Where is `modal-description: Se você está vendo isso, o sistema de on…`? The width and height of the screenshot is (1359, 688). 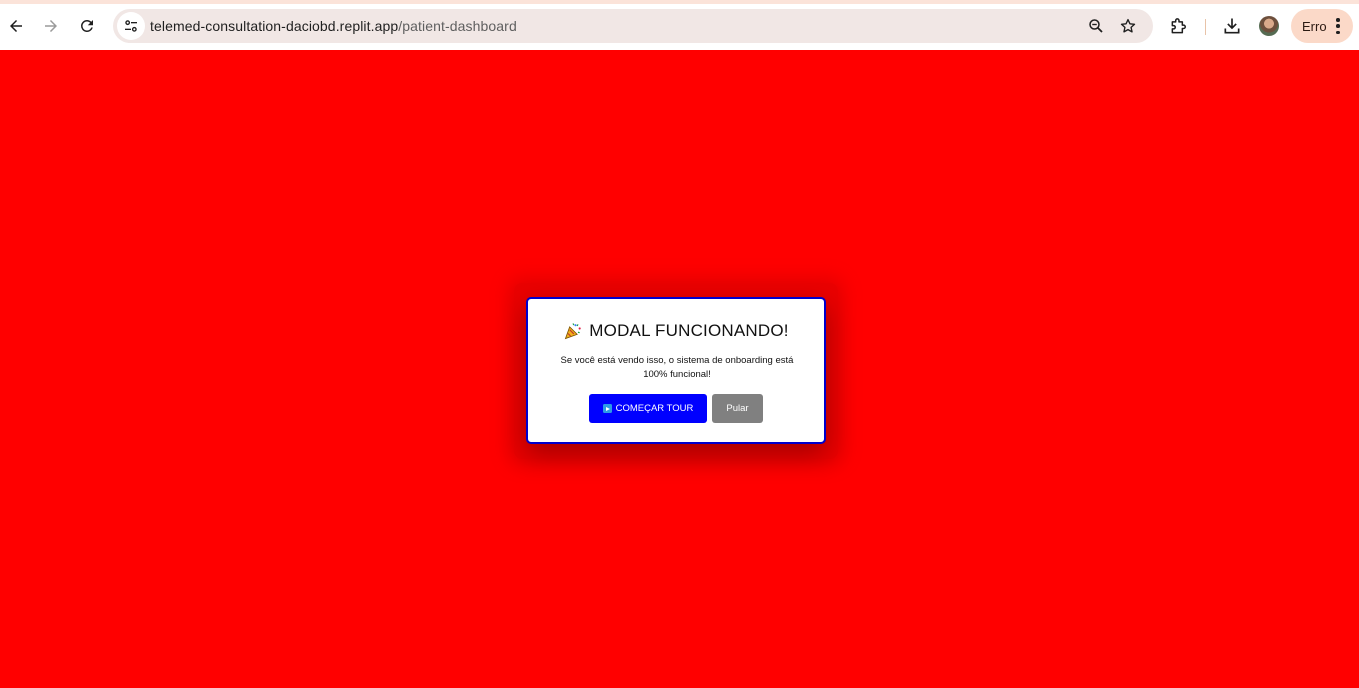
modal-description: Se você está vendo isso, o sistema de on… is located at coordinates (677, 367).